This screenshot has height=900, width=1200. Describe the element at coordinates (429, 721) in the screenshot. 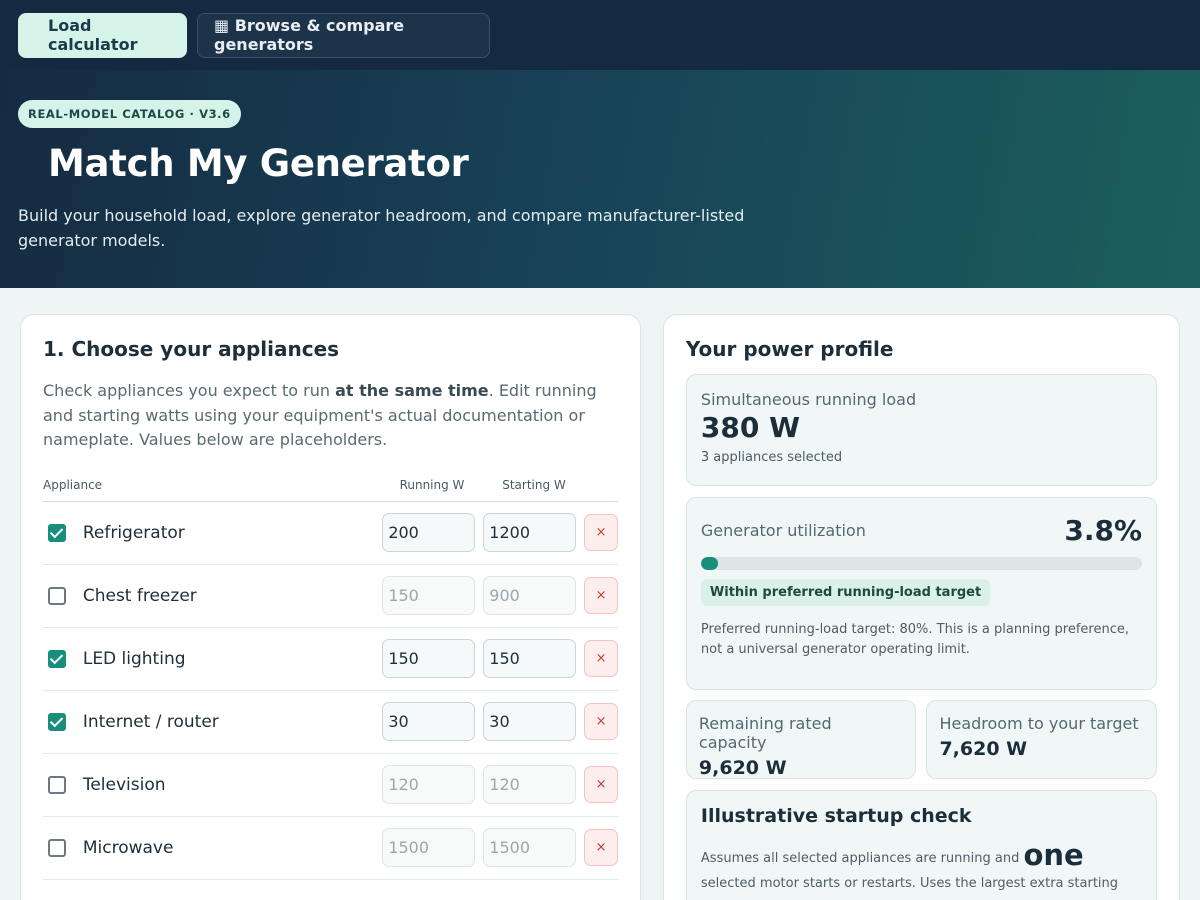

I see `running-watts-input: 30` at that location.